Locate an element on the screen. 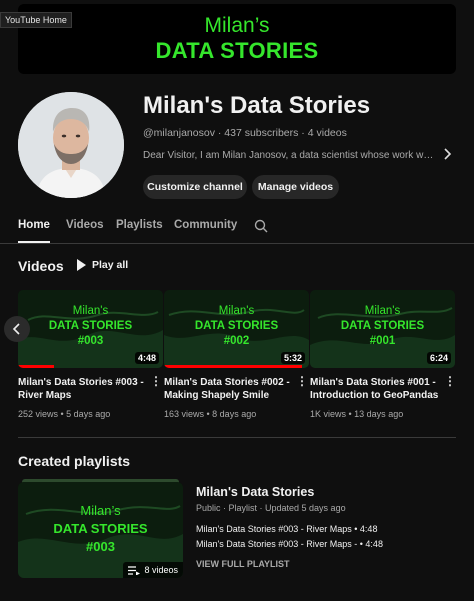 The image size is (474, 601). video-meta: 252 views • 5 days ago is located at coordinates (64, 414).